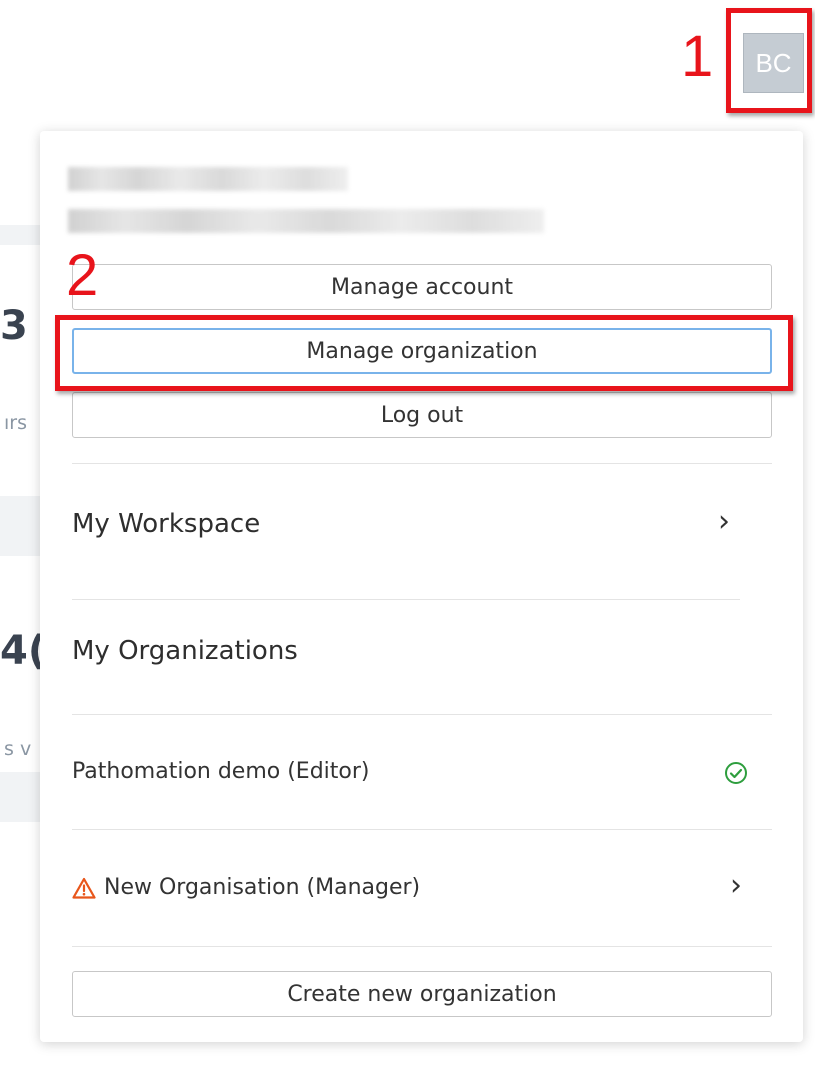  I want to click on user-avatar-button: BC, so click(773, 63).